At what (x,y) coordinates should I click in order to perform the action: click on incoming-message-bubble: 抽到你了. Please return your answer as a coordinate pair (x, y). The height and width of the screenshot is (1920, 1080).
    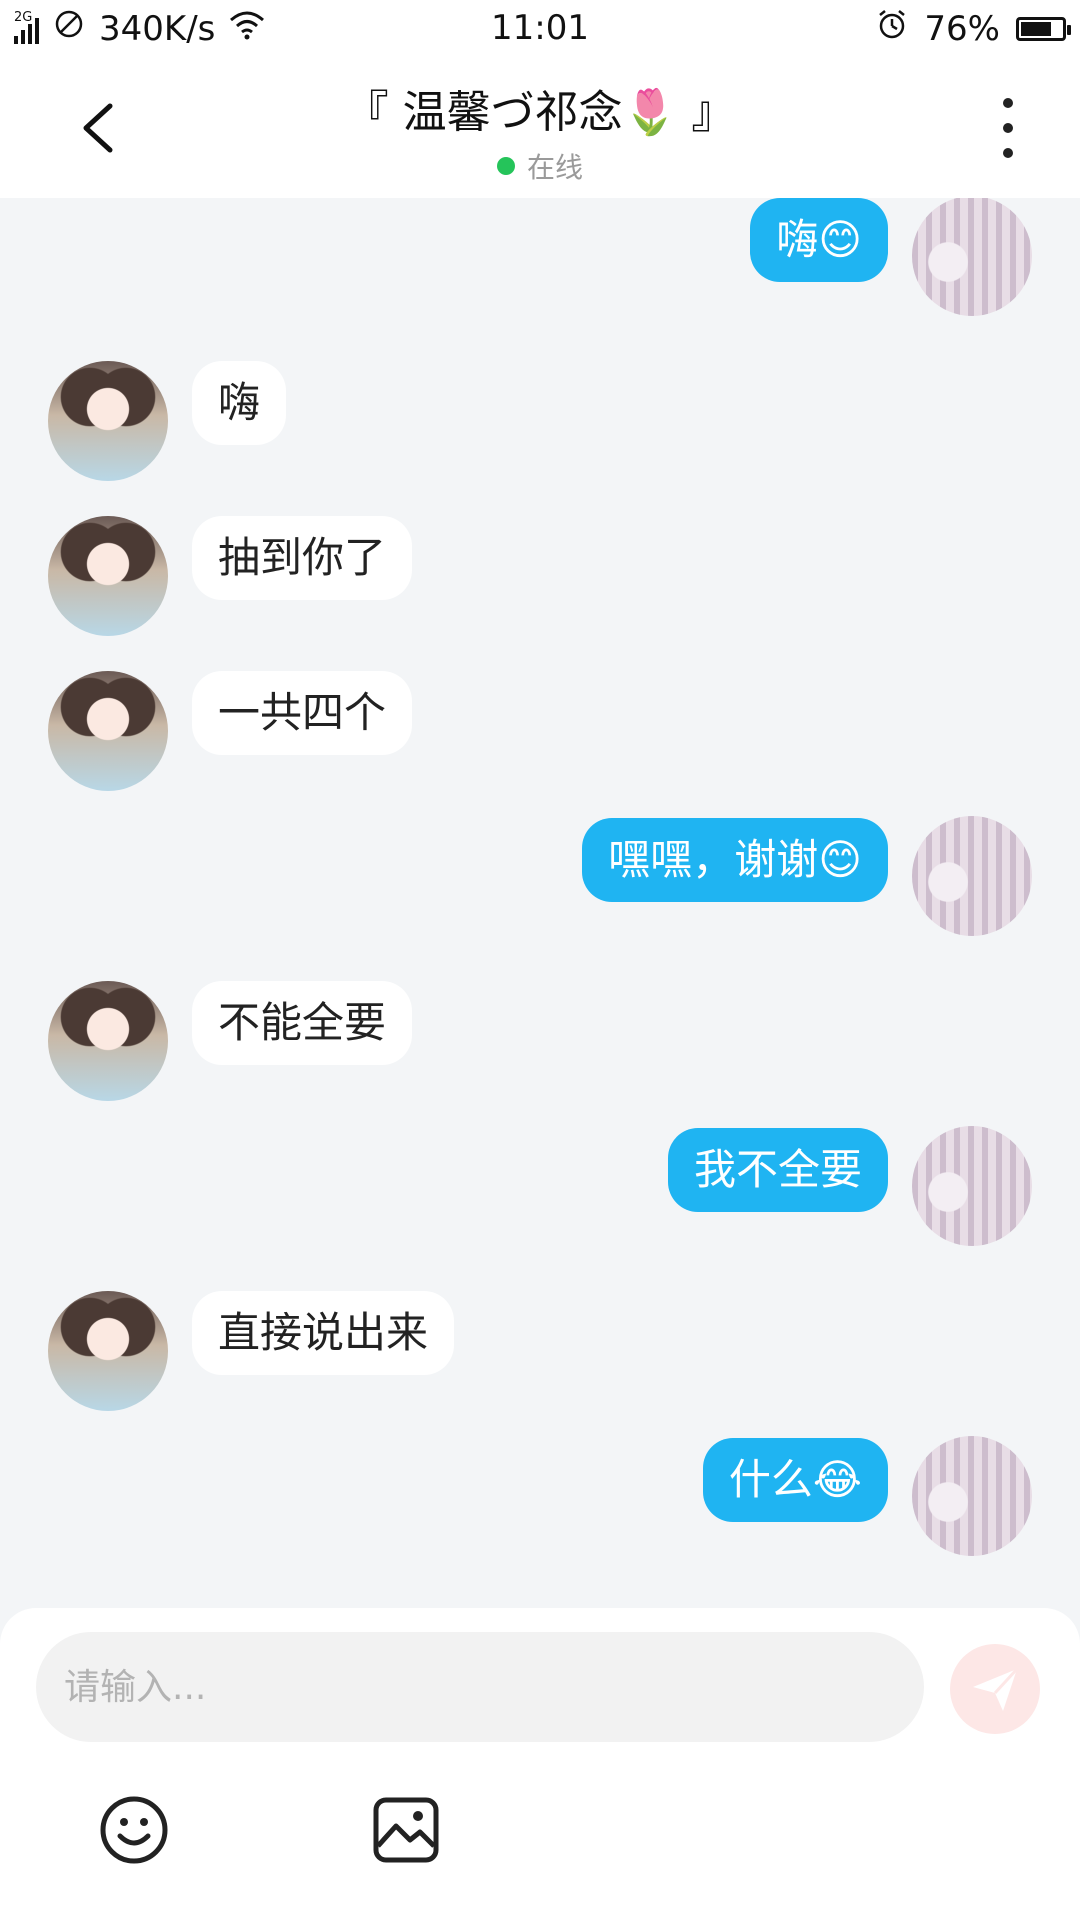
    Looking at the image, I should click on (302, 558).